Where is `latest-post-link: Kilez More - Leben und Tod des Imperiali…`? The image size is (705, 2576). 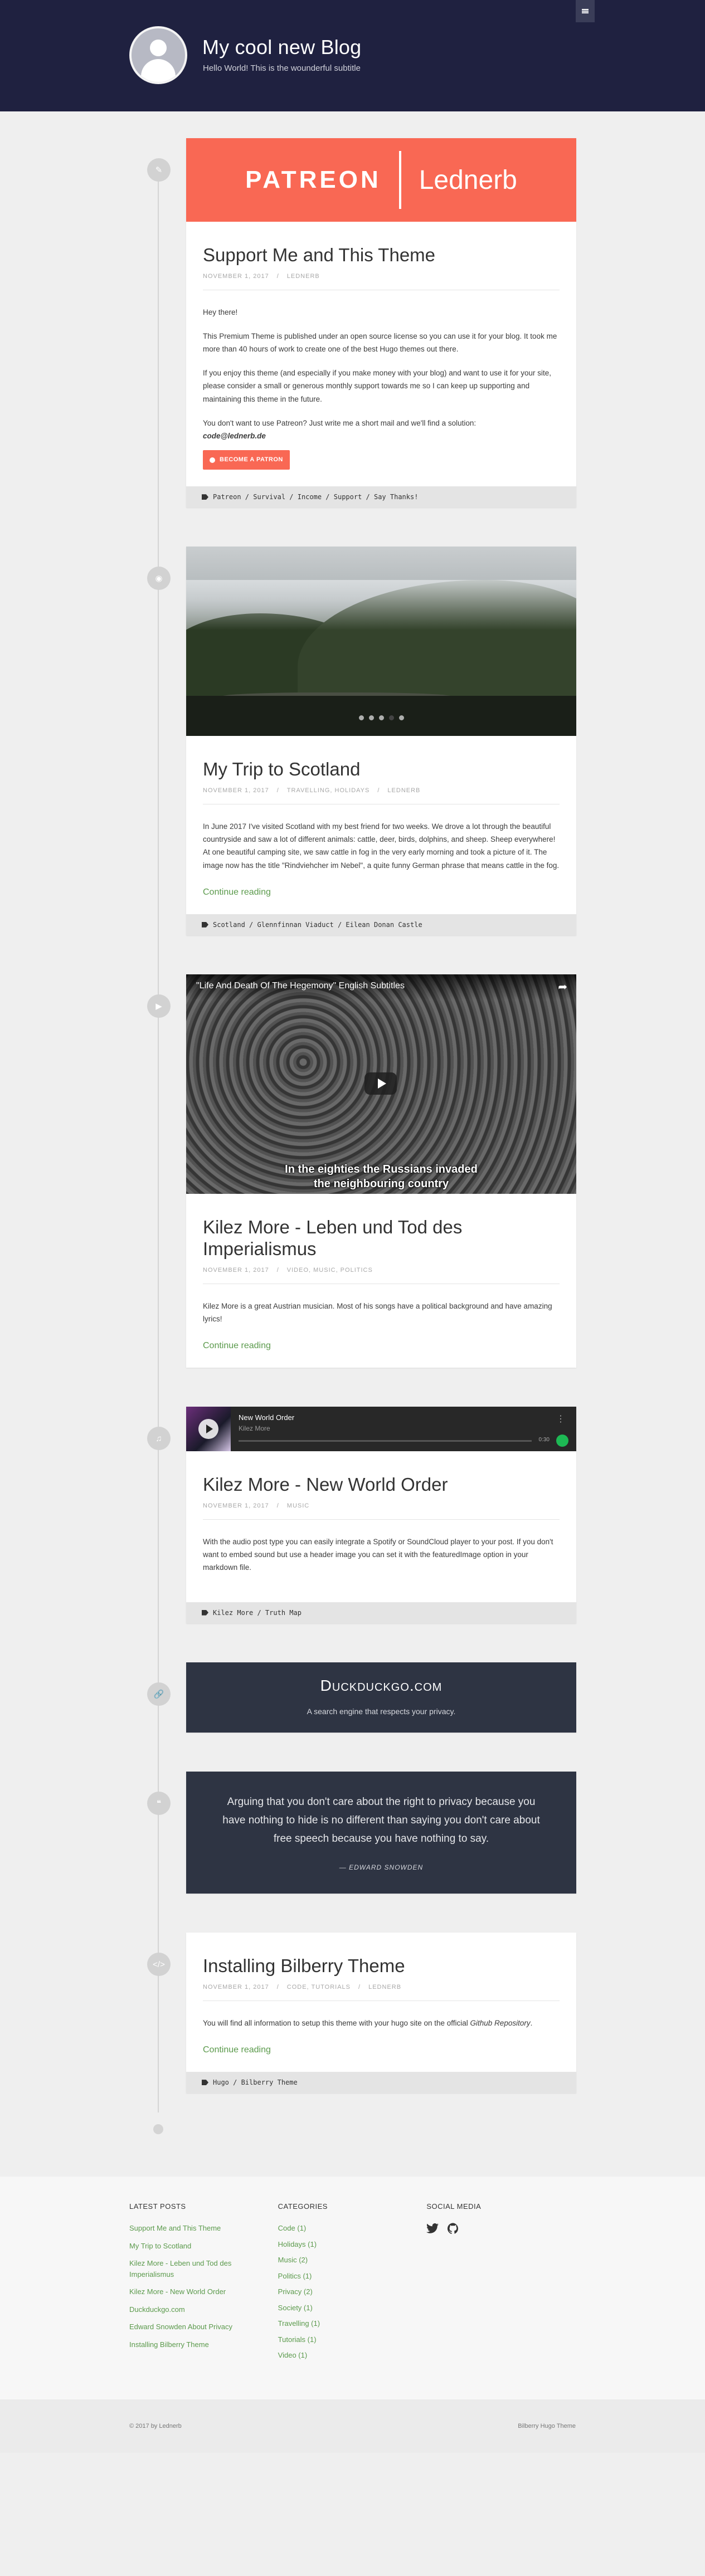
latest-post-link: Kilez More - Leben und Tod des Imperiali… is located at coordinates (204, 2269).